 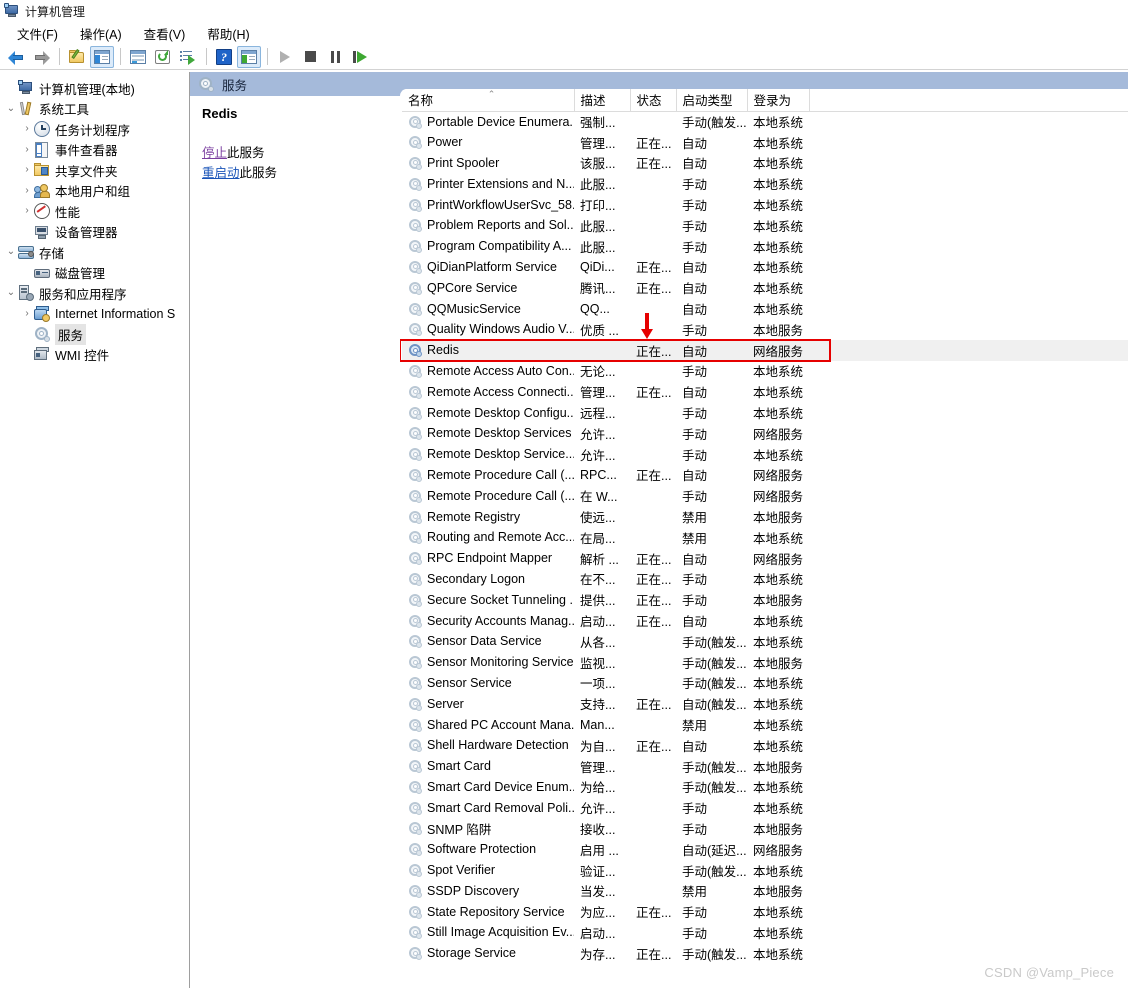 I want to click on table-row: Storage Service 为存... 正在... 手动(触发... 本地系统, so click(x=765, y=953).